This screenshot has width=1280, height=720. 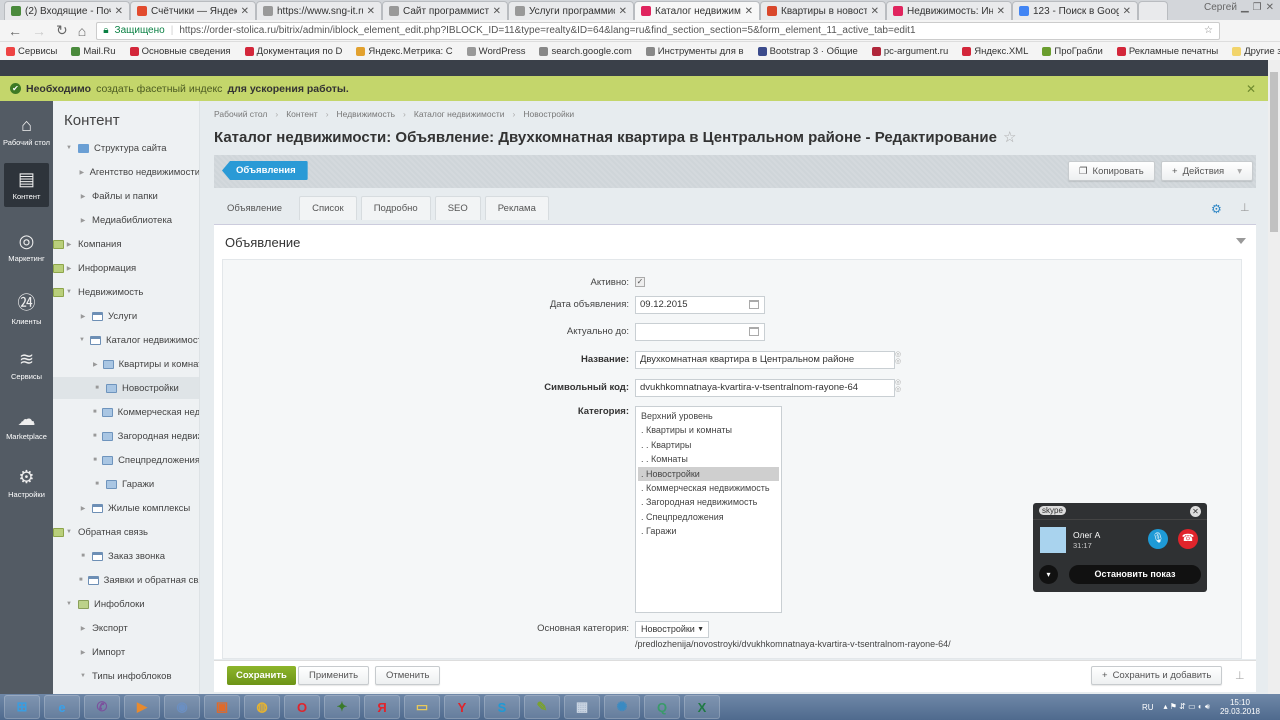 I want to click on tree-item: ▼ Каталог недвижимости, so click(x=126, y=340).